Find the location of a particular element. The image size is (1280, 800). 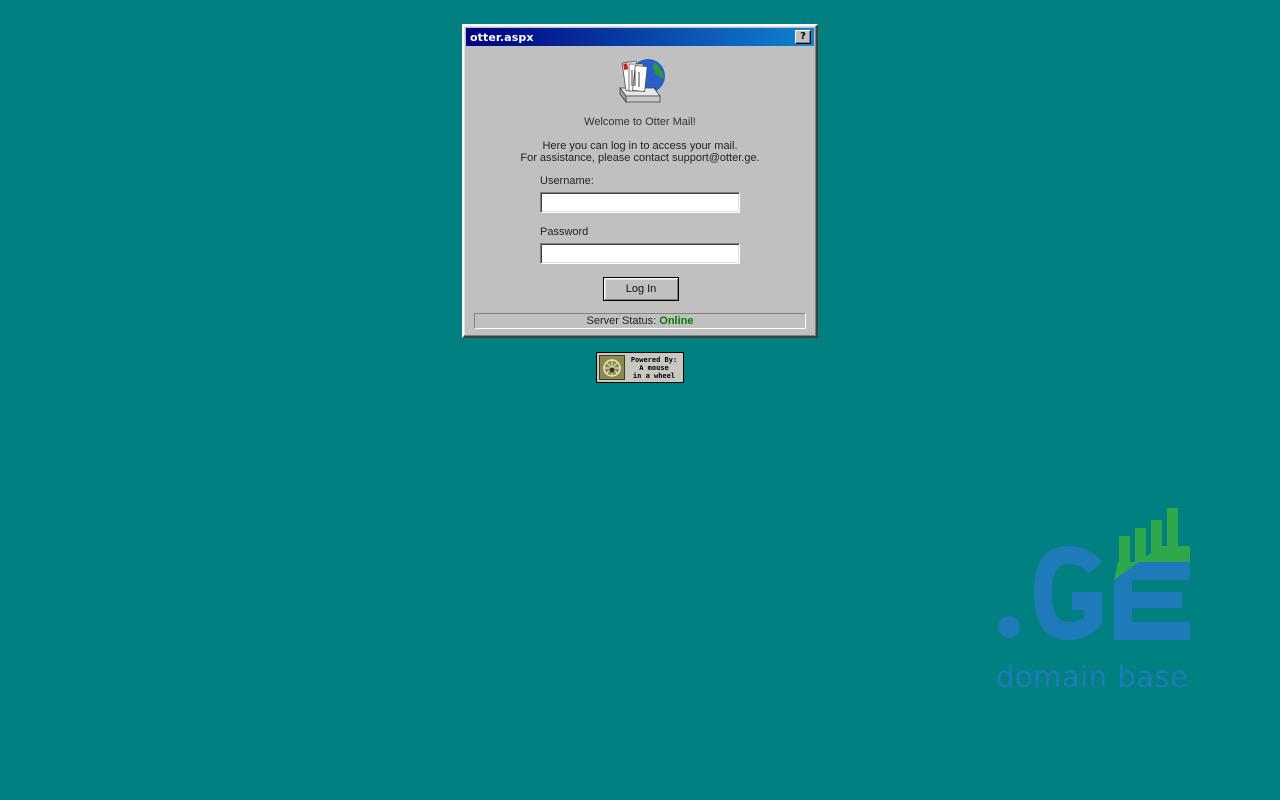

password-input is located at coordinates (640, 253).